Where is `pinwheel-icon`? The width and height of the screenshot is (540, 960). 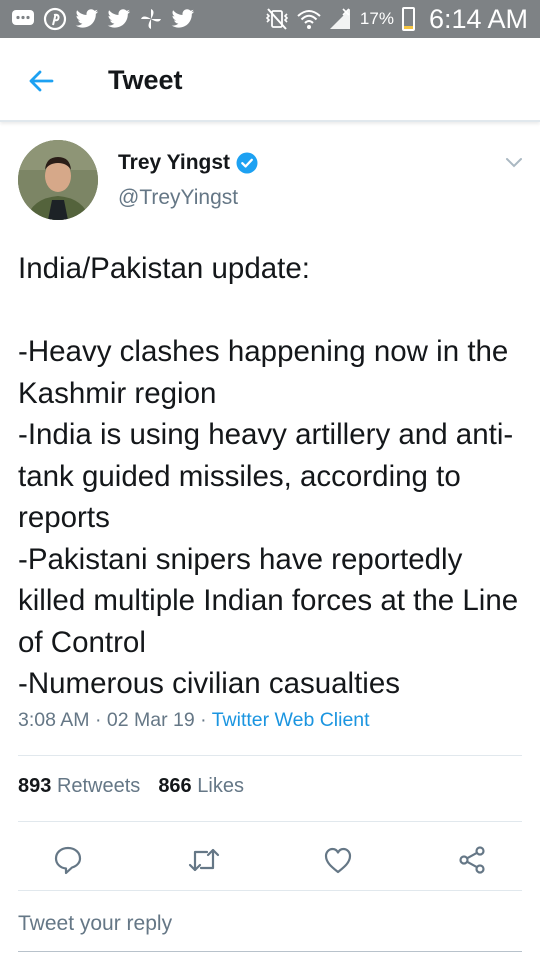
pinwheel-icon is located at coordinates (151, 19).